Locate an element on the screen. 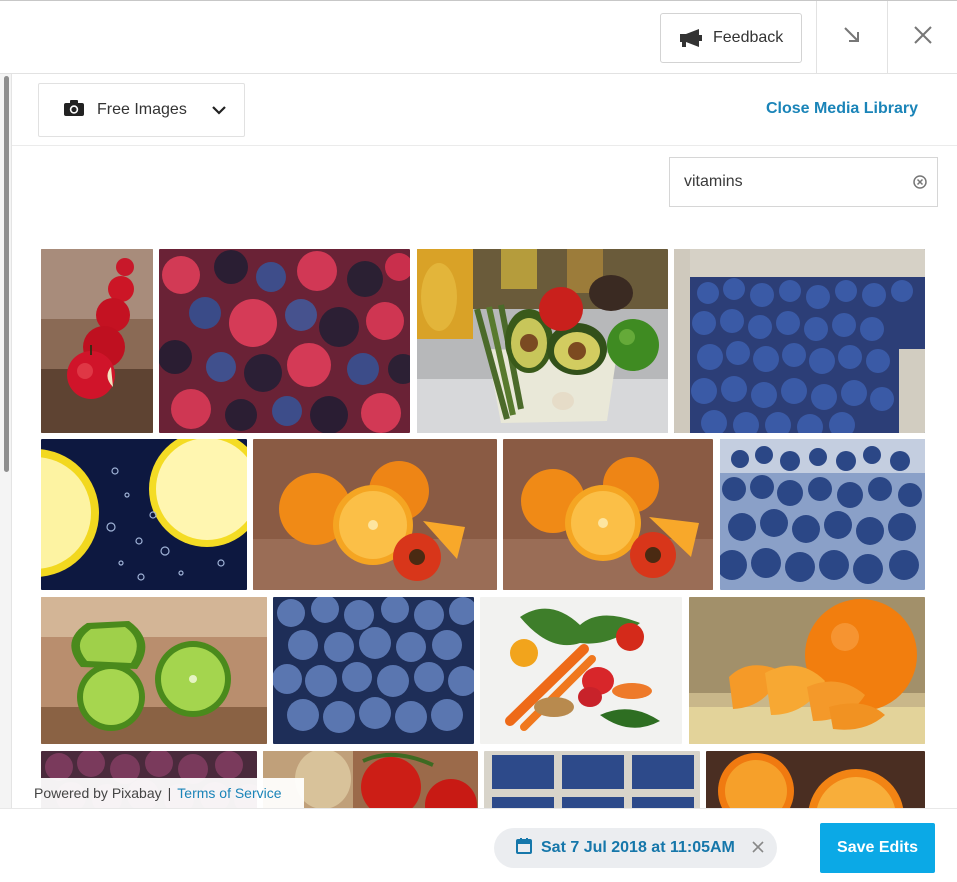  schedule-date-text: Sat 7 Jul 2018 at 11:05AM is located at coordinates (638, 847).